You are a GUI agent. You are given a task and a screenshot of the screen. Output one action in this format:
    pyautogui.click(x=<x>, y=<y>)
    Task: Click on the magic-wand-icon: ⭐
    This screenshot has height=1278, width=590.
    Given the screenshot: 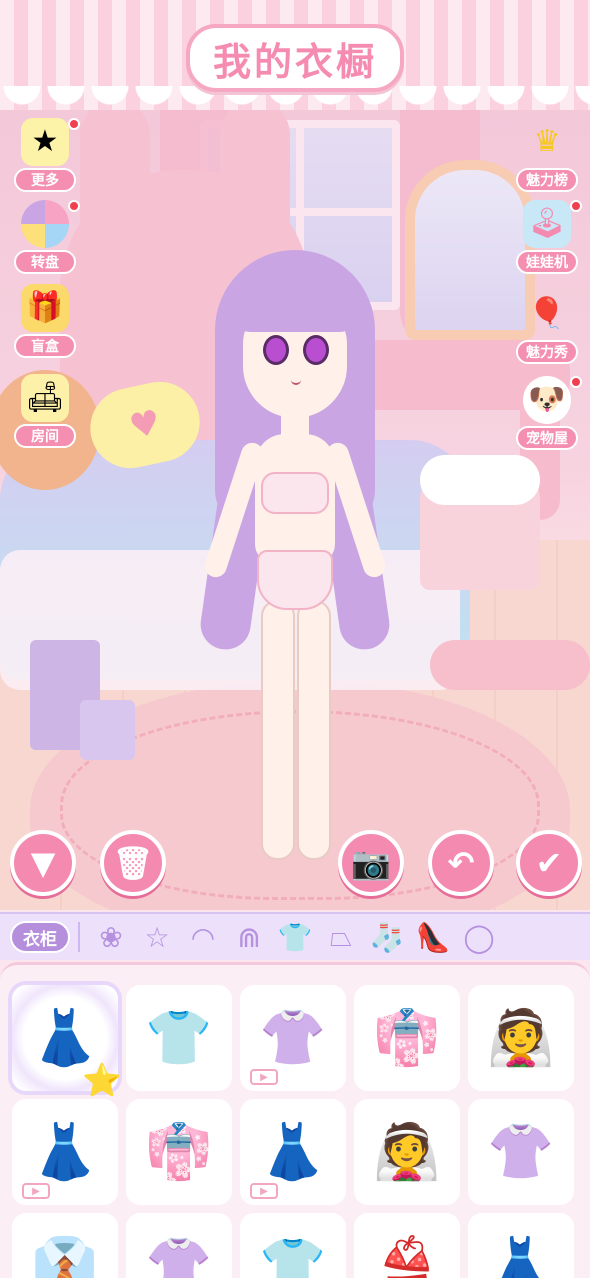 What is the action you would take?
    pyautogui.click(x=102, y=1080)
    